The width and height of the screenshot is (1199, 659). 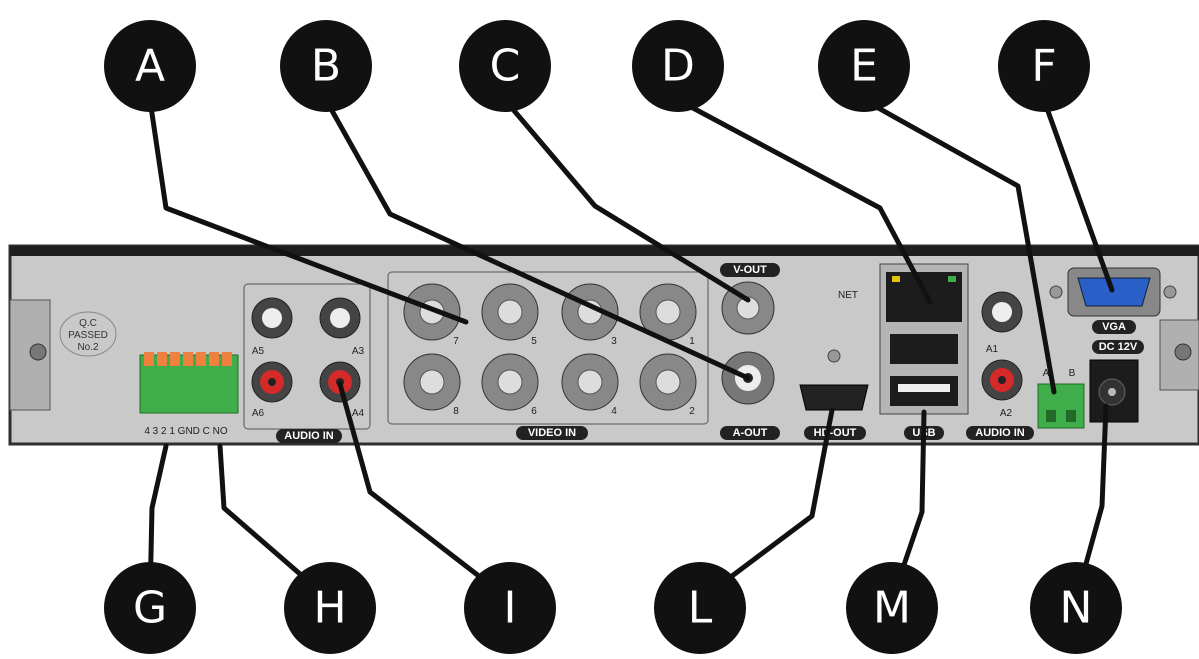 I want to click on callout-n: N, so click(x=1076, y=608).